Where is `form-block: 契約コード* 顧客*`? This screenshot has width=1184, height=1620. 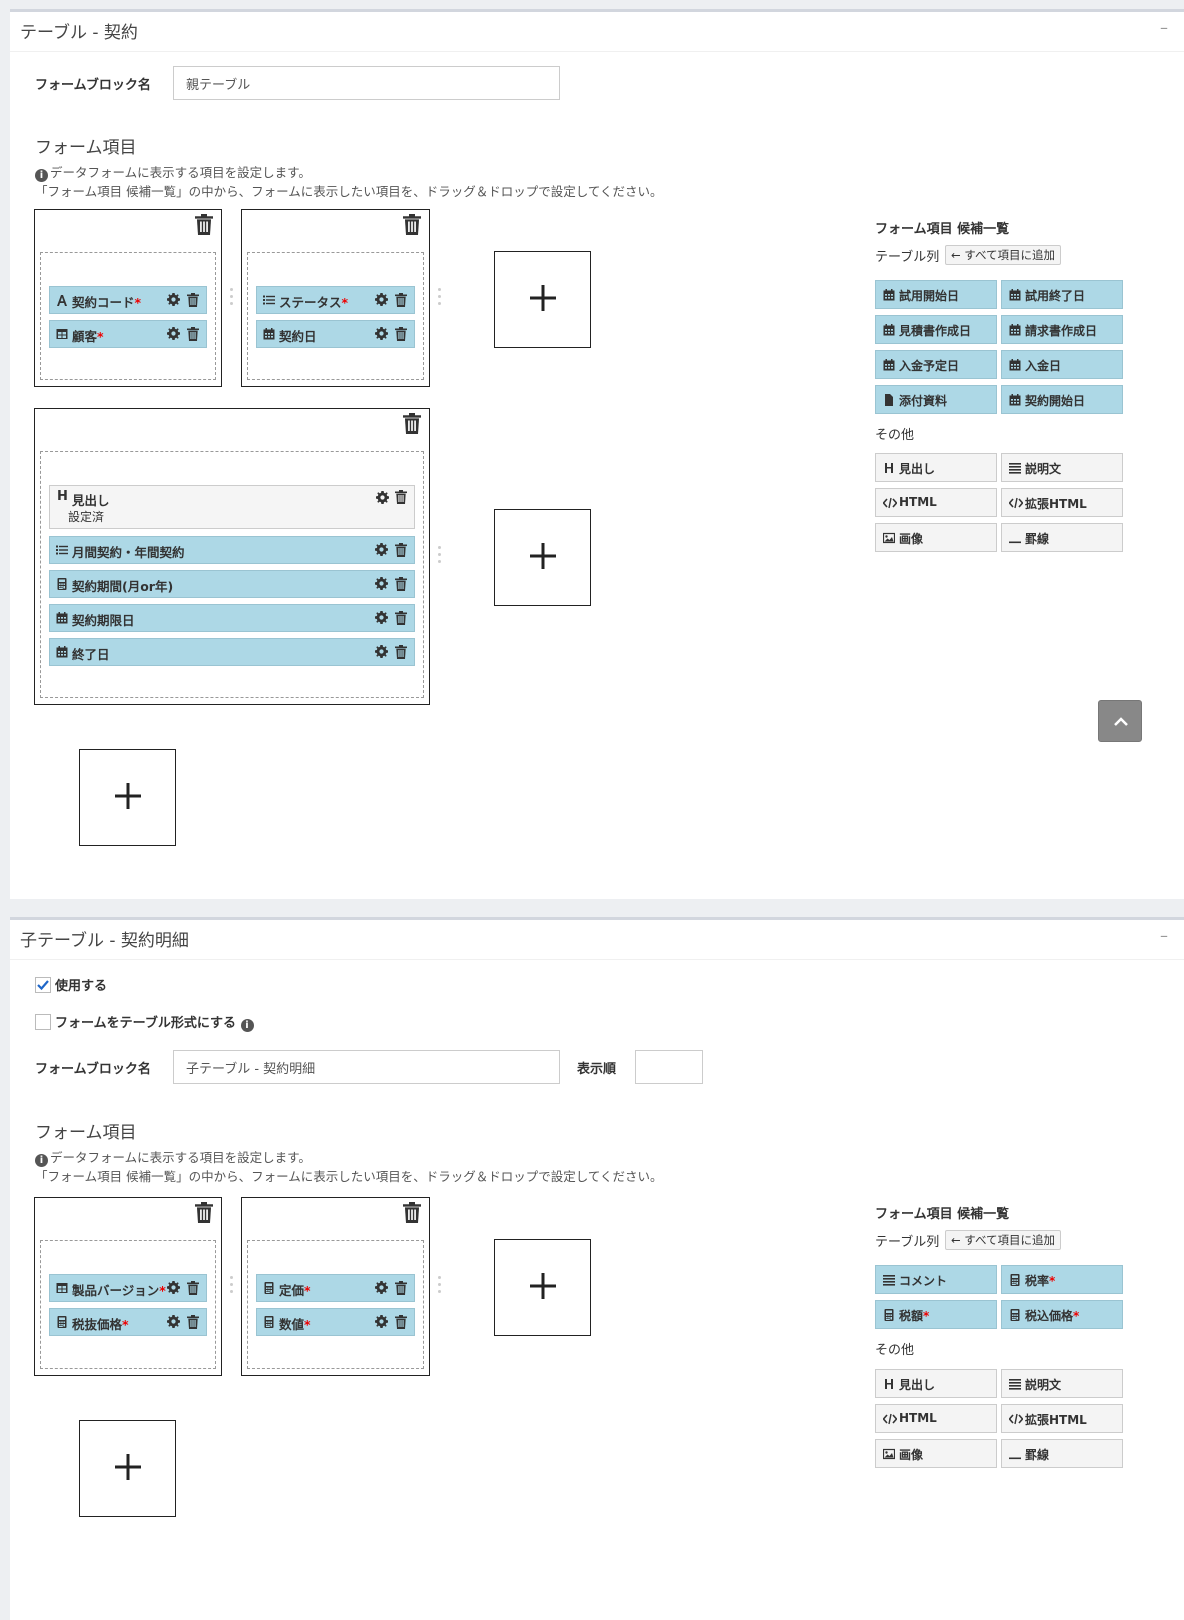 form-block: 契約コード* 顧客* is located at coordinates (128, 298).